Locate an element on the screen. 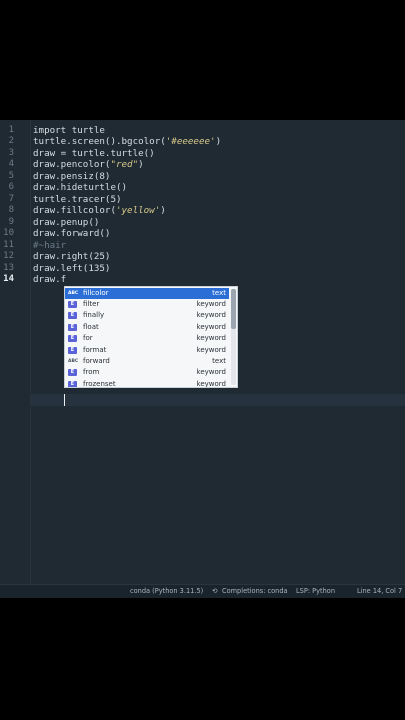  code-text: draw.hideturtle() is located at coordinates (80, 187).